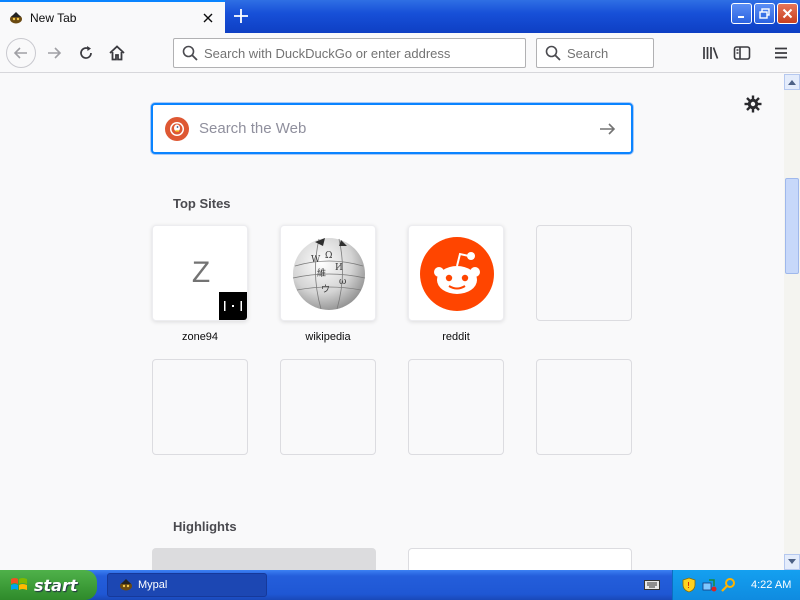  I want to click on title-bar: New Tab, so click(400, 16).